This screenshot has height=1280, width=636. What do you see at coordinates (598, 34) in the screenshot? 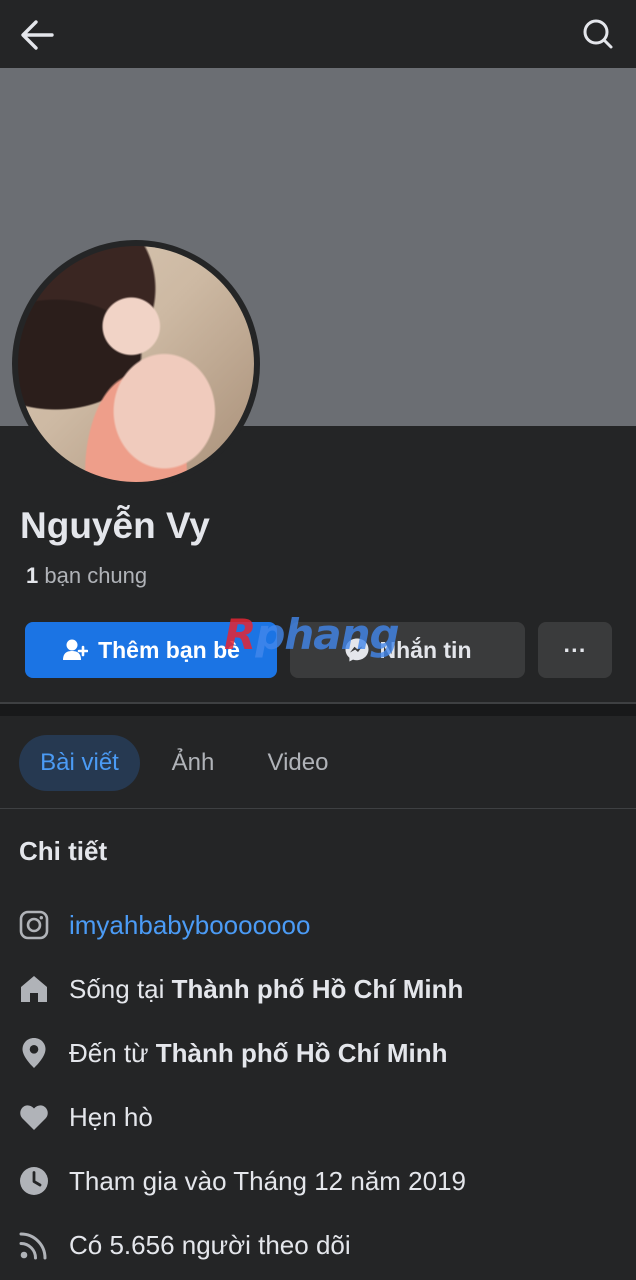
I see `search-icon` at bounding box center [598, 34].